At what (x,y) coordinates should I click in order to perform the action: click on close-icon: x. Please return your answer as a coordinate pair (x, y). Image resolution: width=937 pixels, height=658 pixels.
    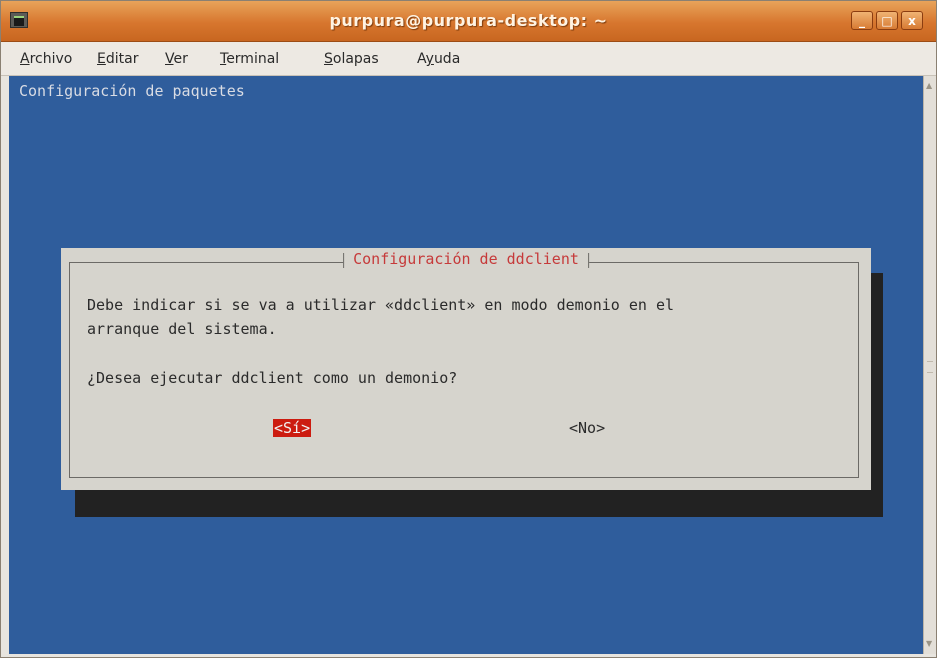
    Looking at the image, I should click on (912, 21).